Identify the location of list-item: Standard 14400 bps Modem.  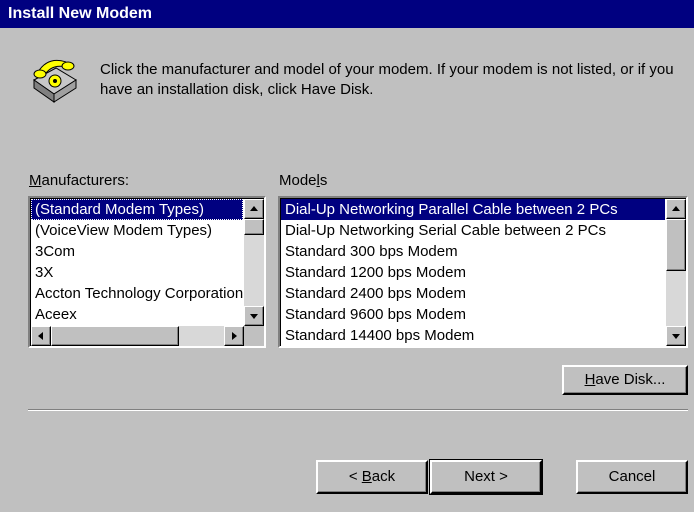
(473, 335).